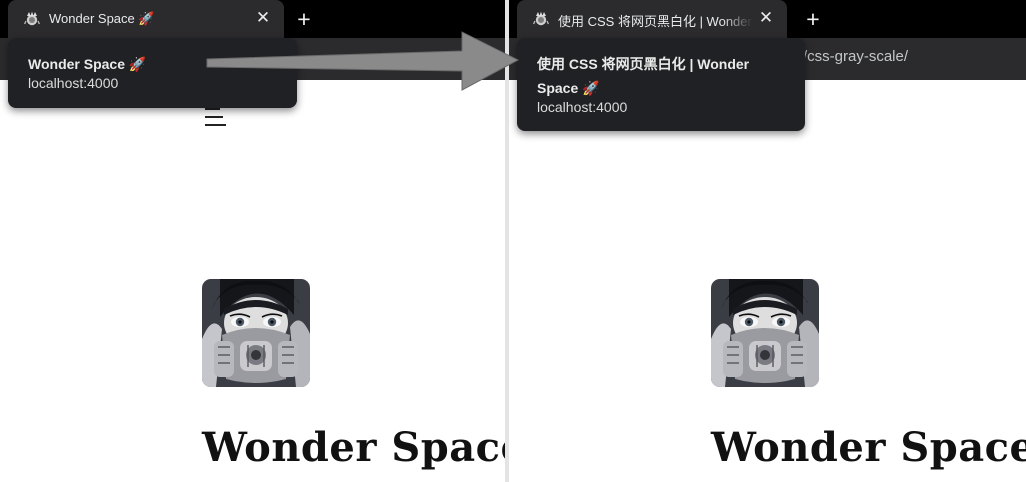  I want to click on hover-card-title: 使用 CSS 将网页黑白化 | Wonder Space 🚀, so click(643, 76).